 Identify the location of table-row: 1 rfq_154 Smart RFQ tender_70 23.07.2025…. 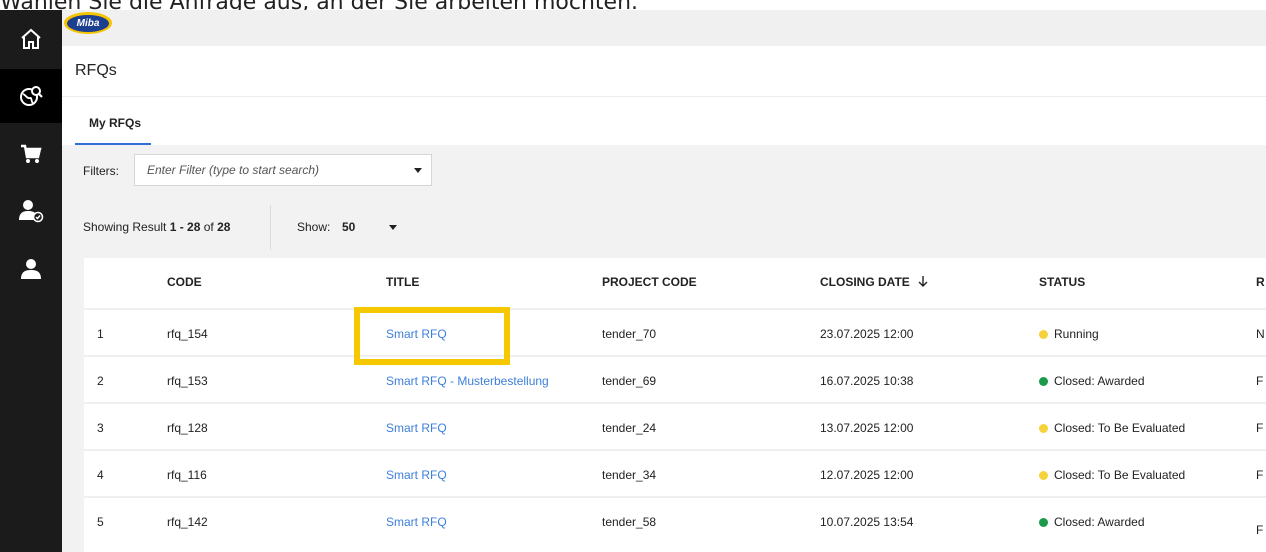
(675, 332).